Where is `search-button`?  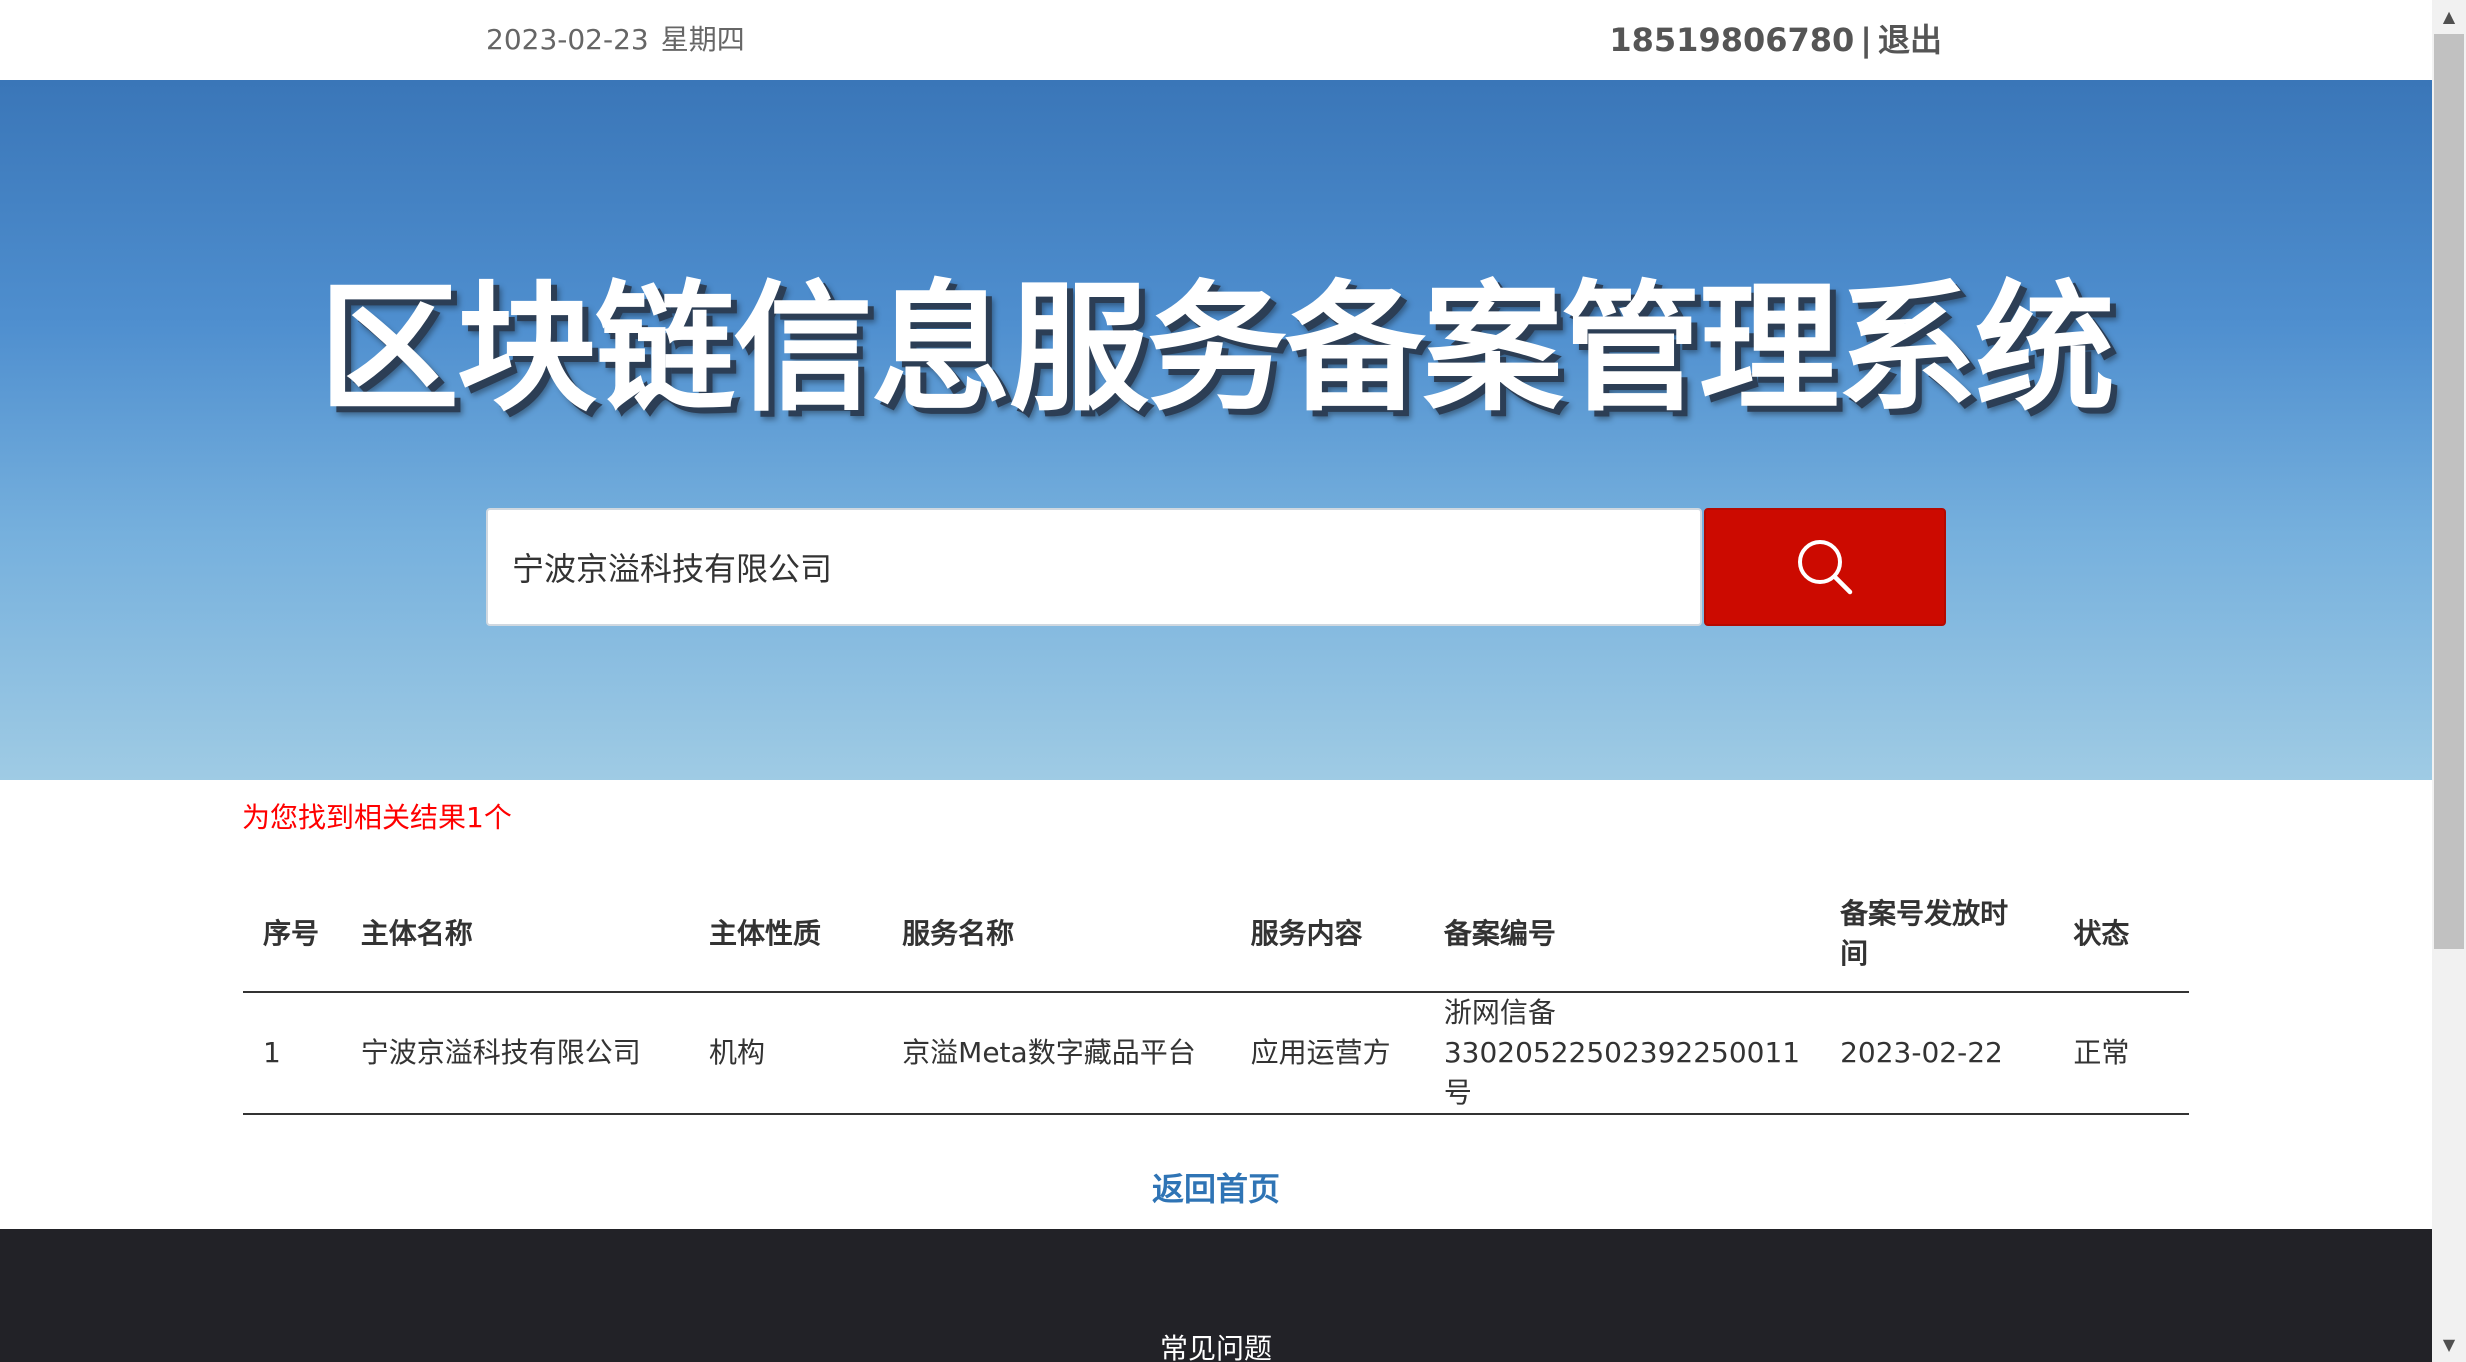
search-button is located at coordinates (1825, 567).